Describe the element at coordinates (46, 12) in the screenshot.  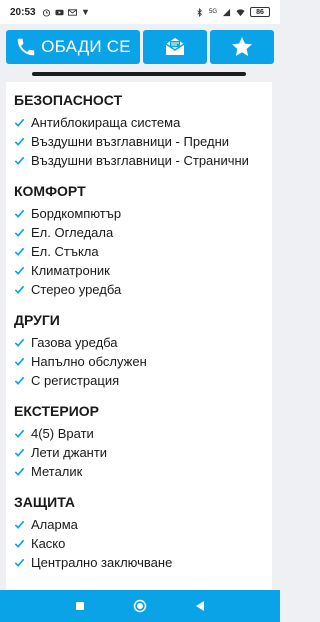
I see `alarm-icon` at that location.